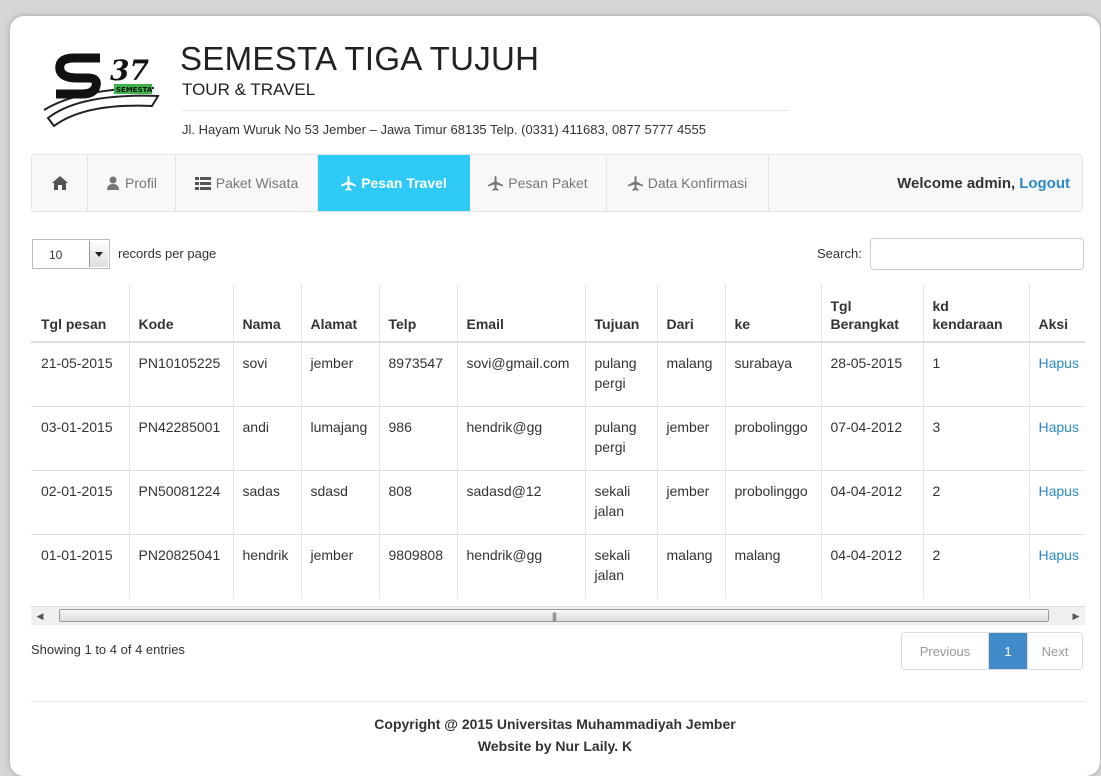 Image resolution: width=1101 pixels, height=776 pixels. Describe the element at coordinates (202, 183) in the screenshot. I see `list-icon` at that location.